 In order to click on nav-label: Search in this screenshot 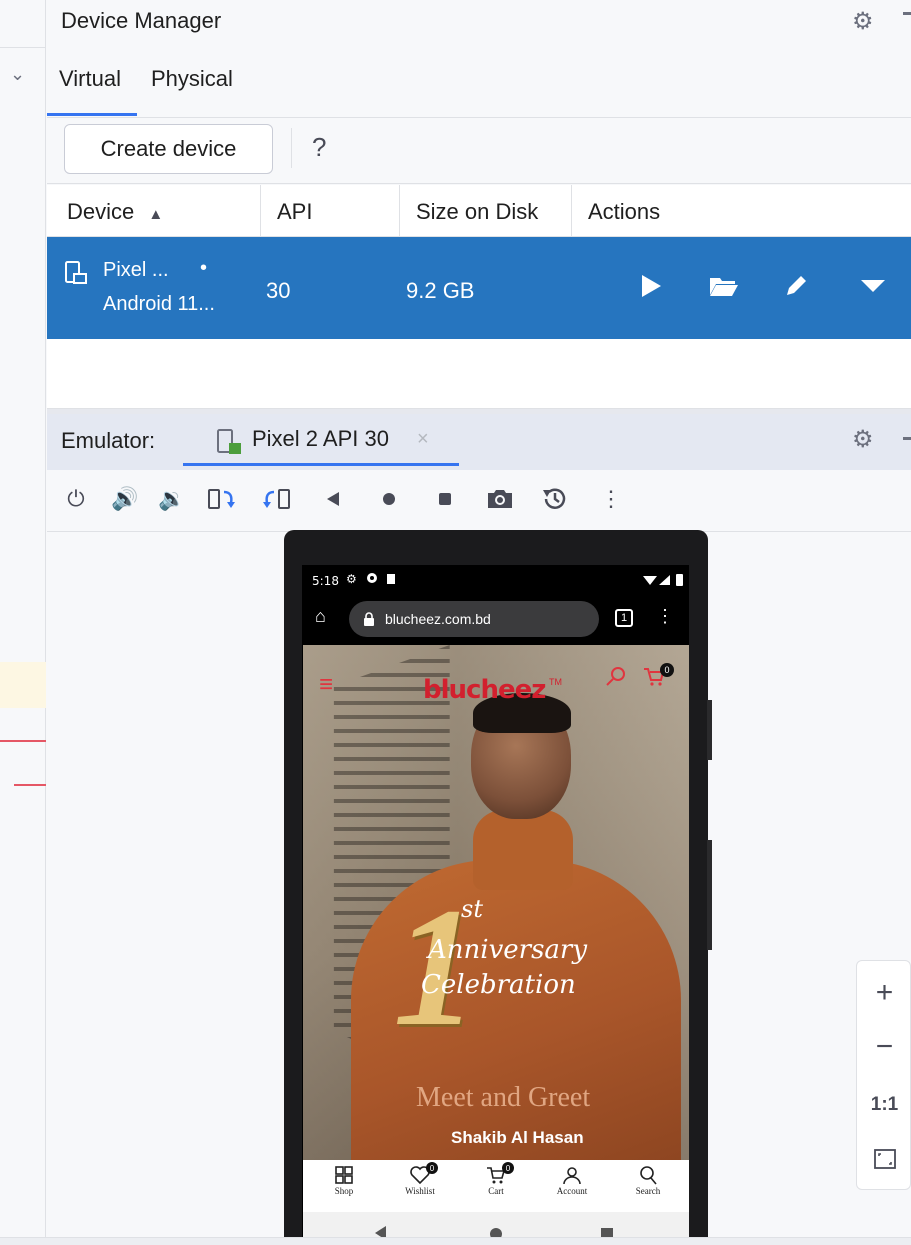, I will do `click(648, 1191)`.